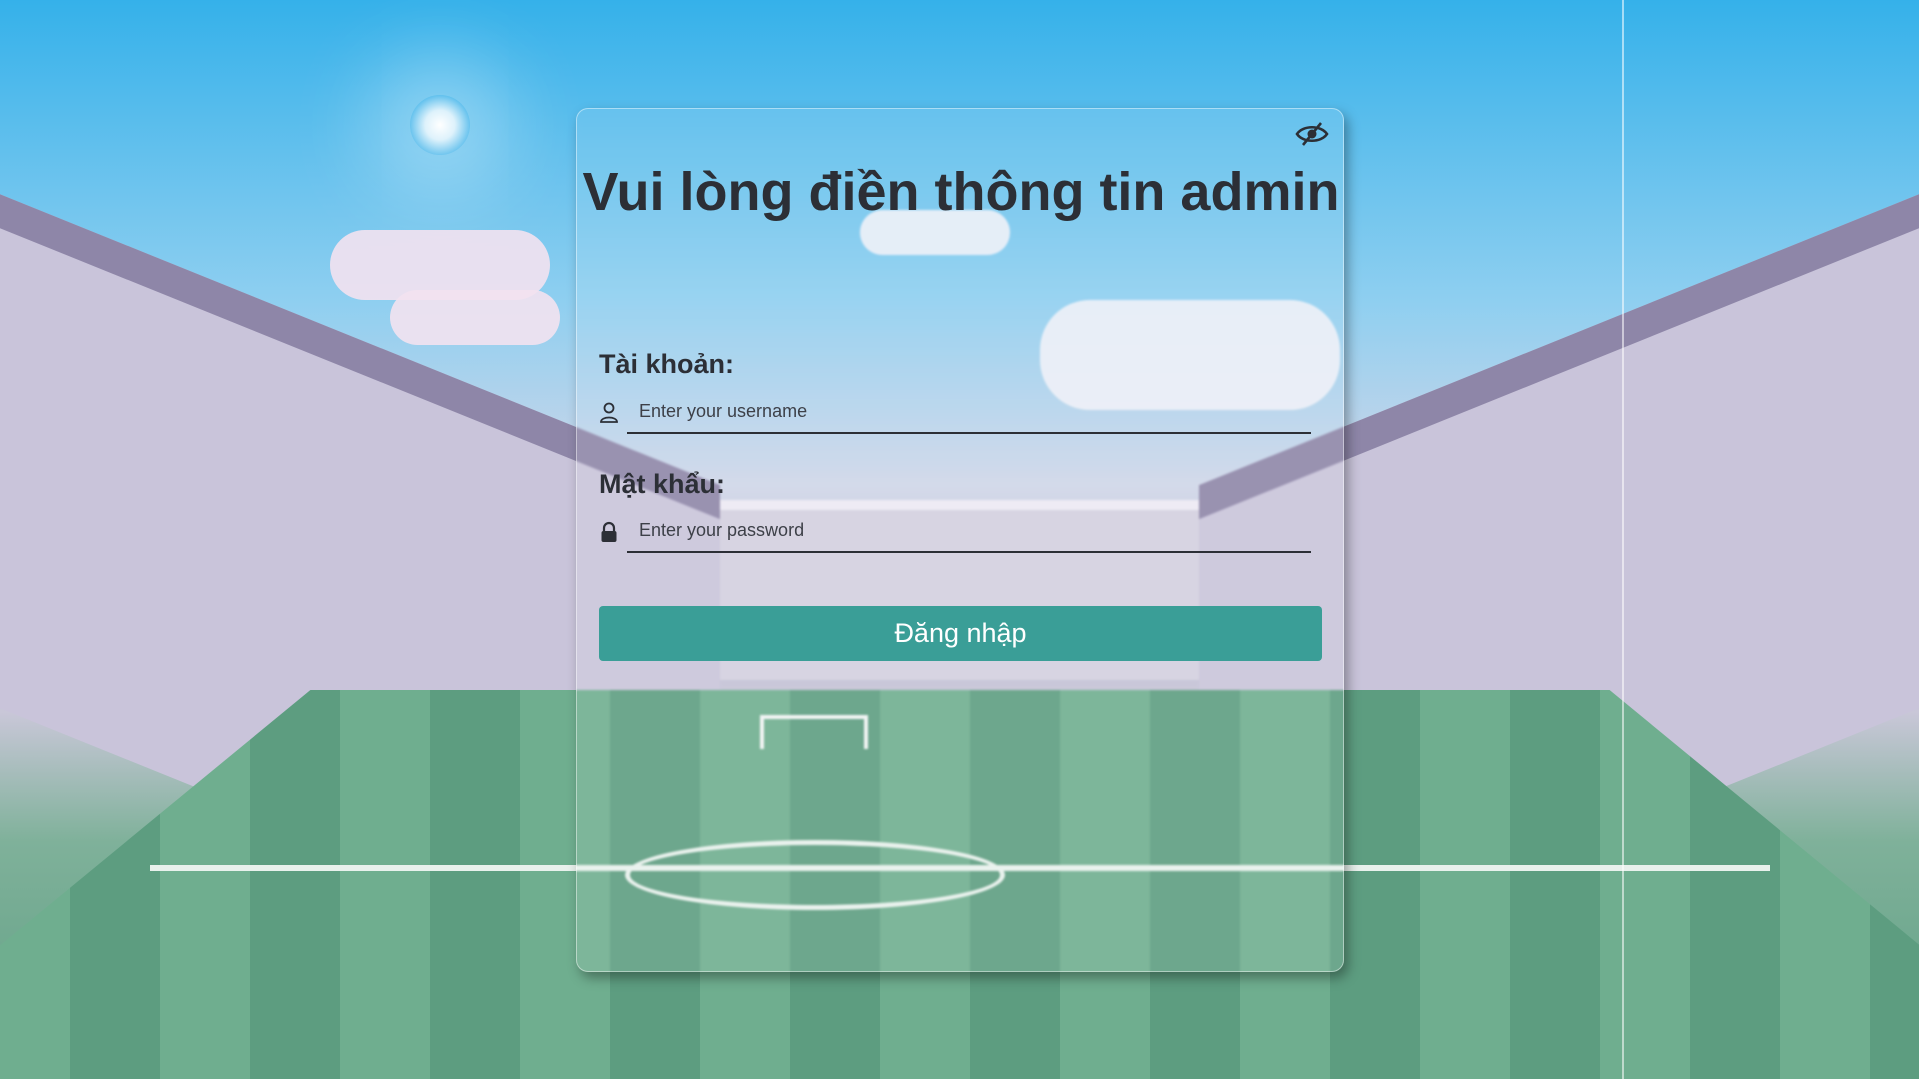 The width and height of the screenshot is (1919, 1079). What do you see at coordinates (1623, 539) in the screenshot?
I see `background-seam` at bounding box center [1623, 539].